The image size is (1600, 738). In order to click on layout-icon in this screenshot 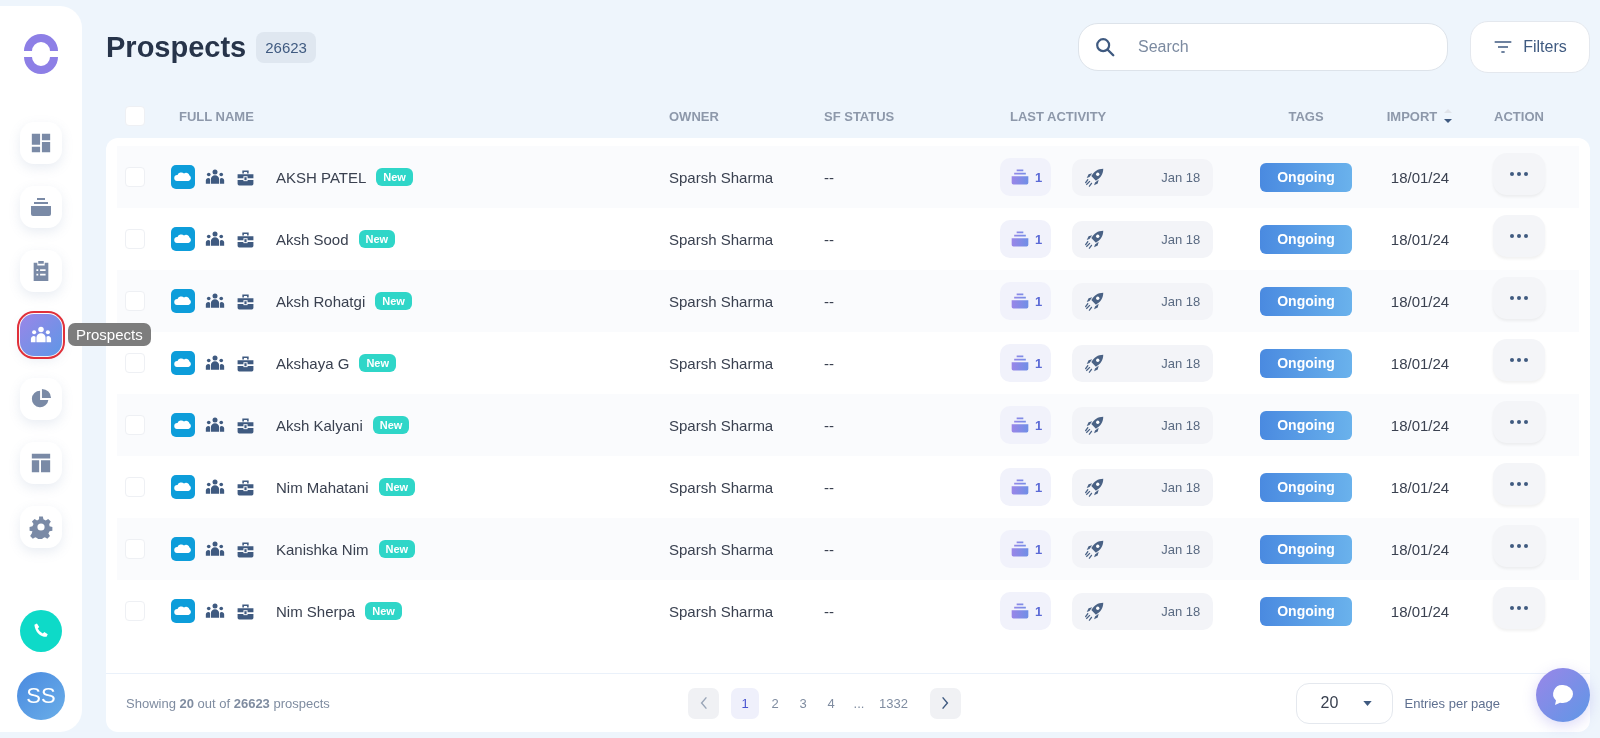, I will do `click(41, 463)`.